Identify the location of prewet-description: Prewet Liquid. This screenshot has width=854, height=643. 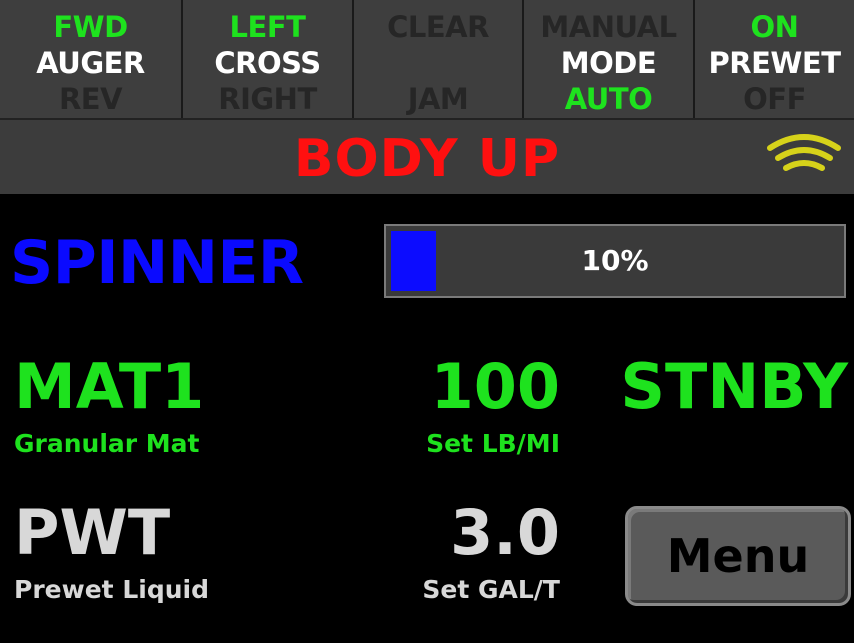
(111, 589).